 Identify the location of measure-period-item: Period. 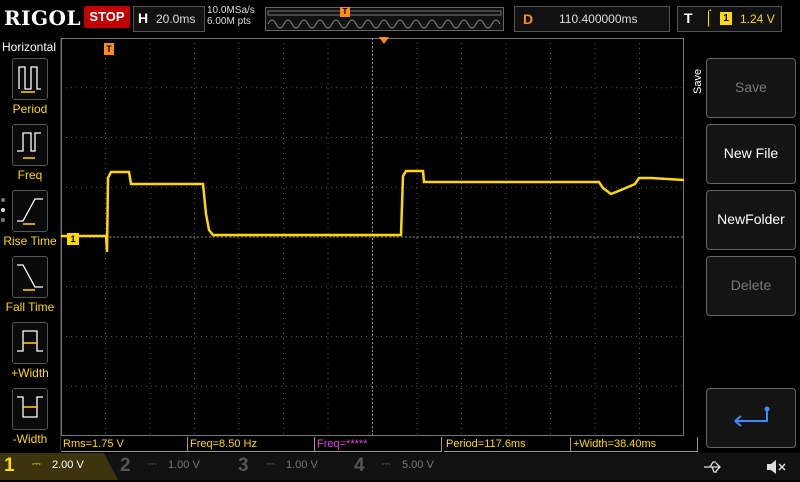
(30, 91).